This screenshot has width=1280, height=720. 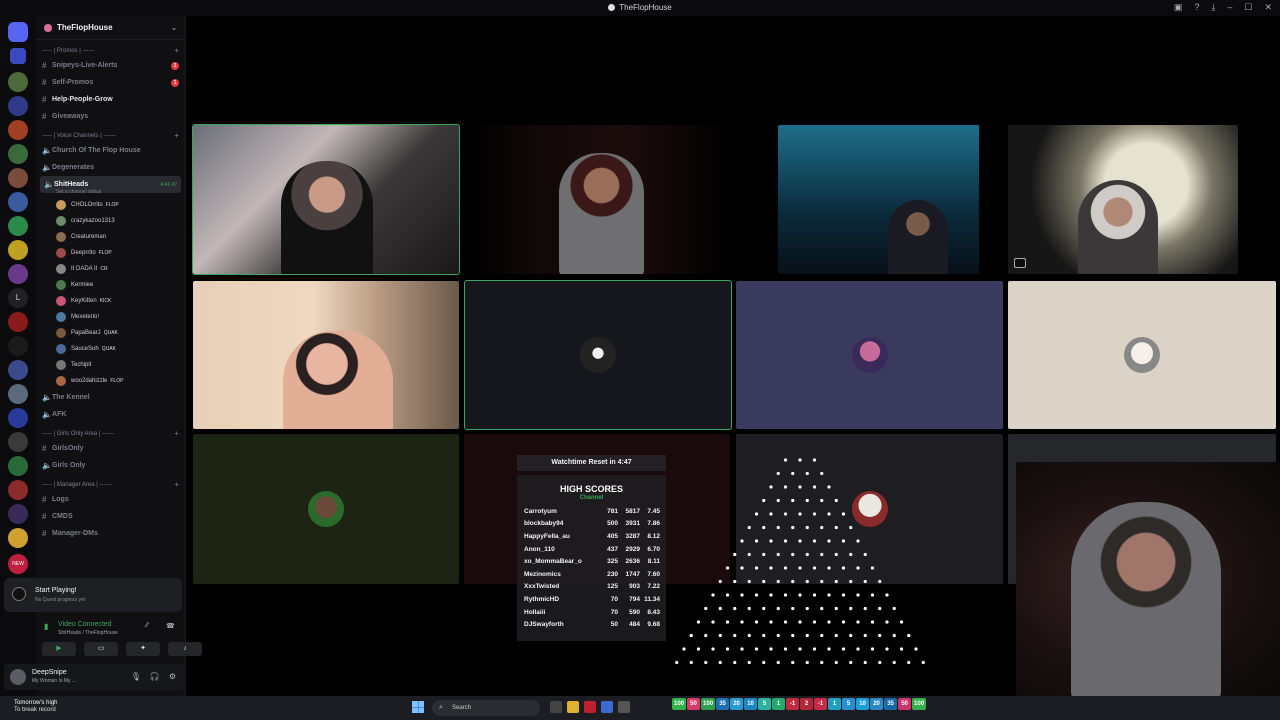 I want to click on help-icon: ?, so click(x=1196, y=7).